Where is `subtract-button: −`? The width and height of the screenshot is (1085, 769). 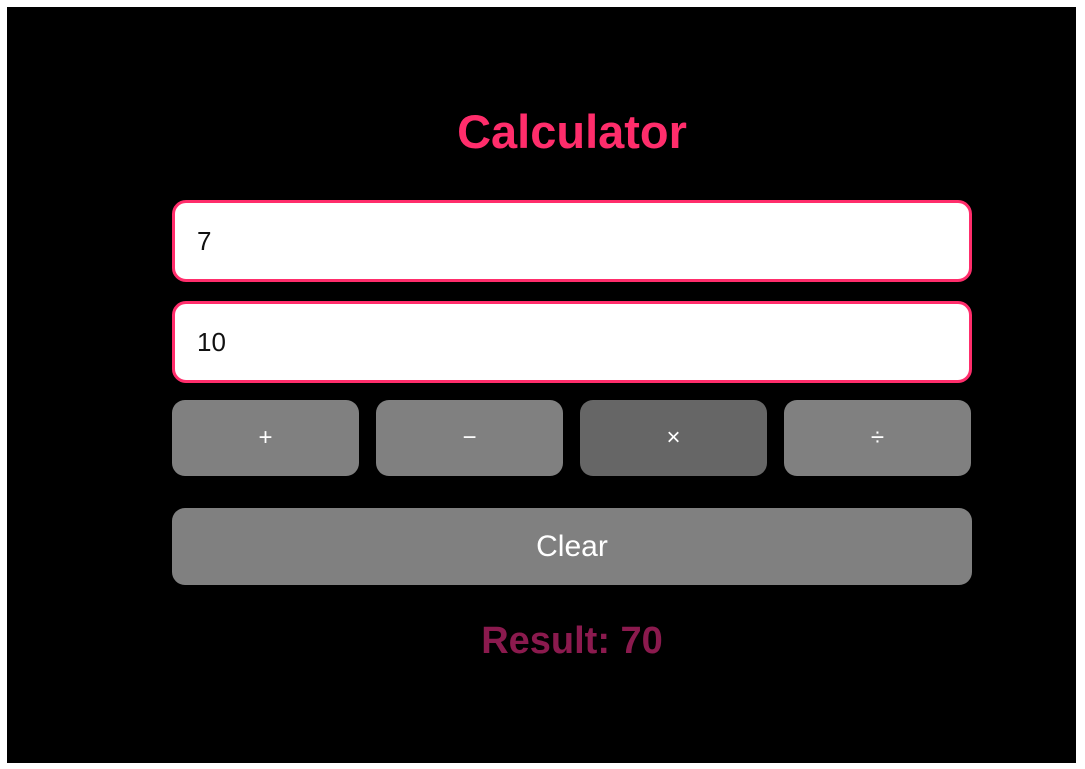 subtract-button: − is located at coordinates (469, 438).